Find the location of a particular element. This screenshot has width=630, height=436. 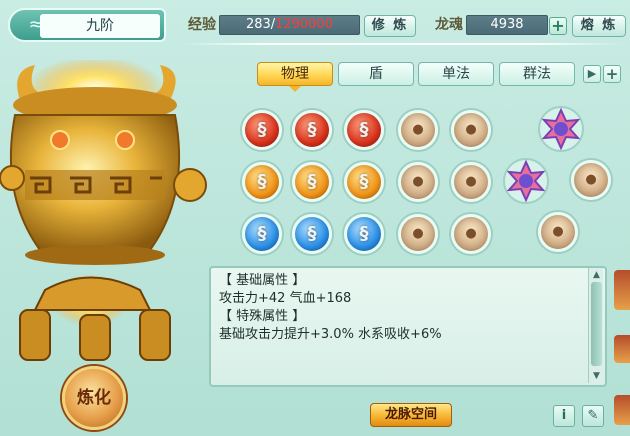

dragon-vein-button: 龙脉空间 is located at coordinates (411, 415).